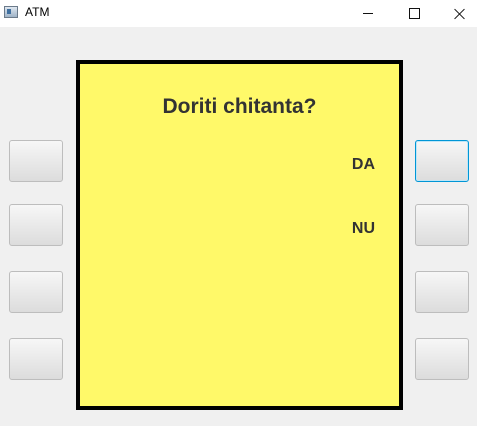 The width and height of the screenshot is (477, 426). I want to click on maximize-button, so click(414, 13).